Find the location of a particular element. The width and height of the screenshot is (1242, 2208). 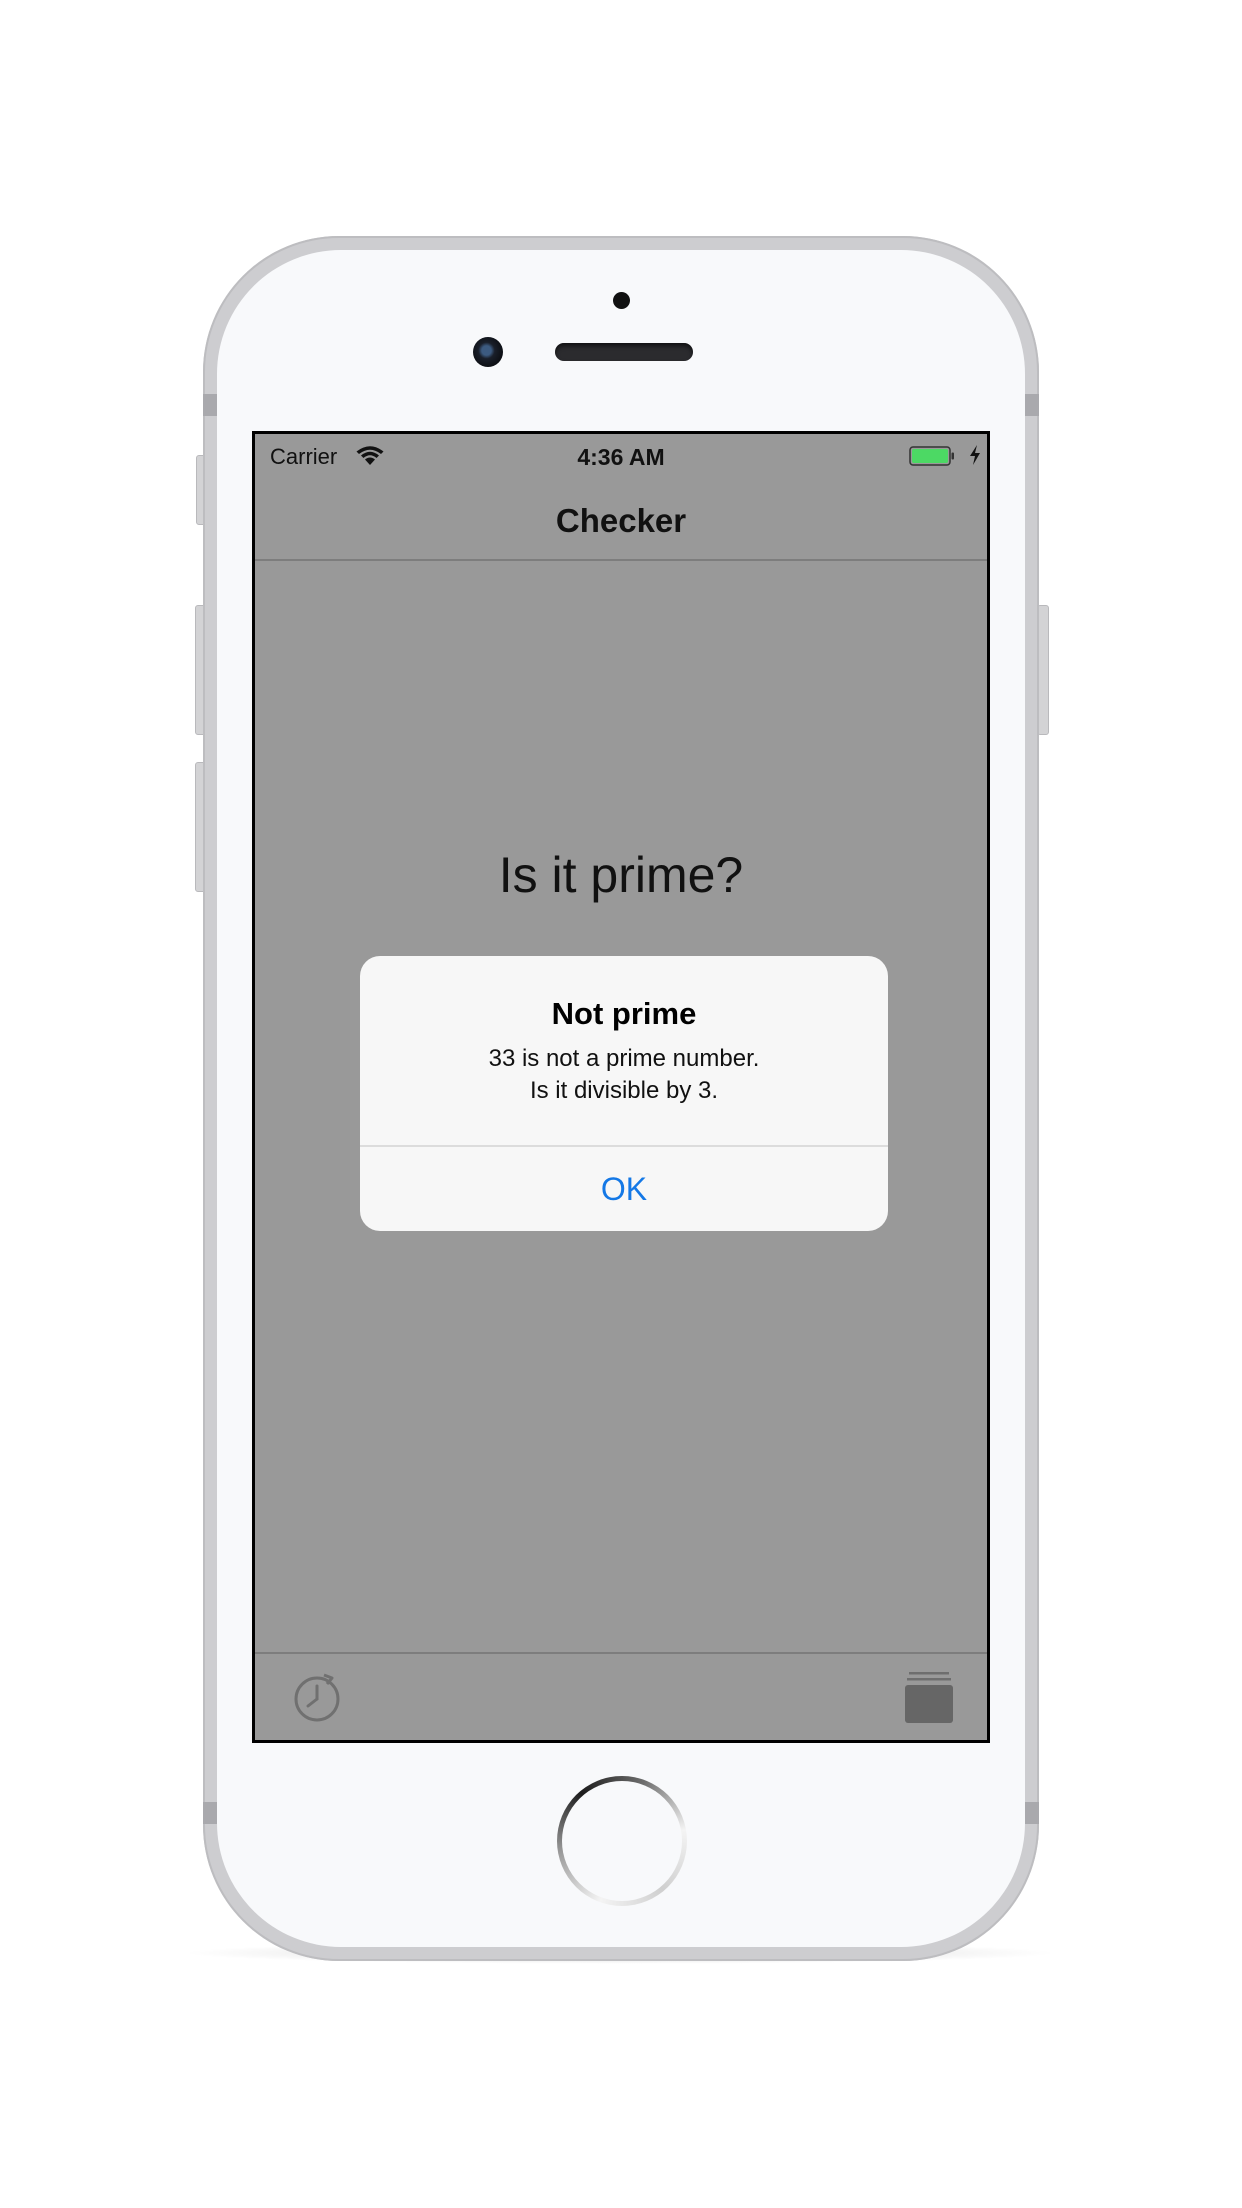

navigation-bar: Checker is located at coordinates (621, 517).